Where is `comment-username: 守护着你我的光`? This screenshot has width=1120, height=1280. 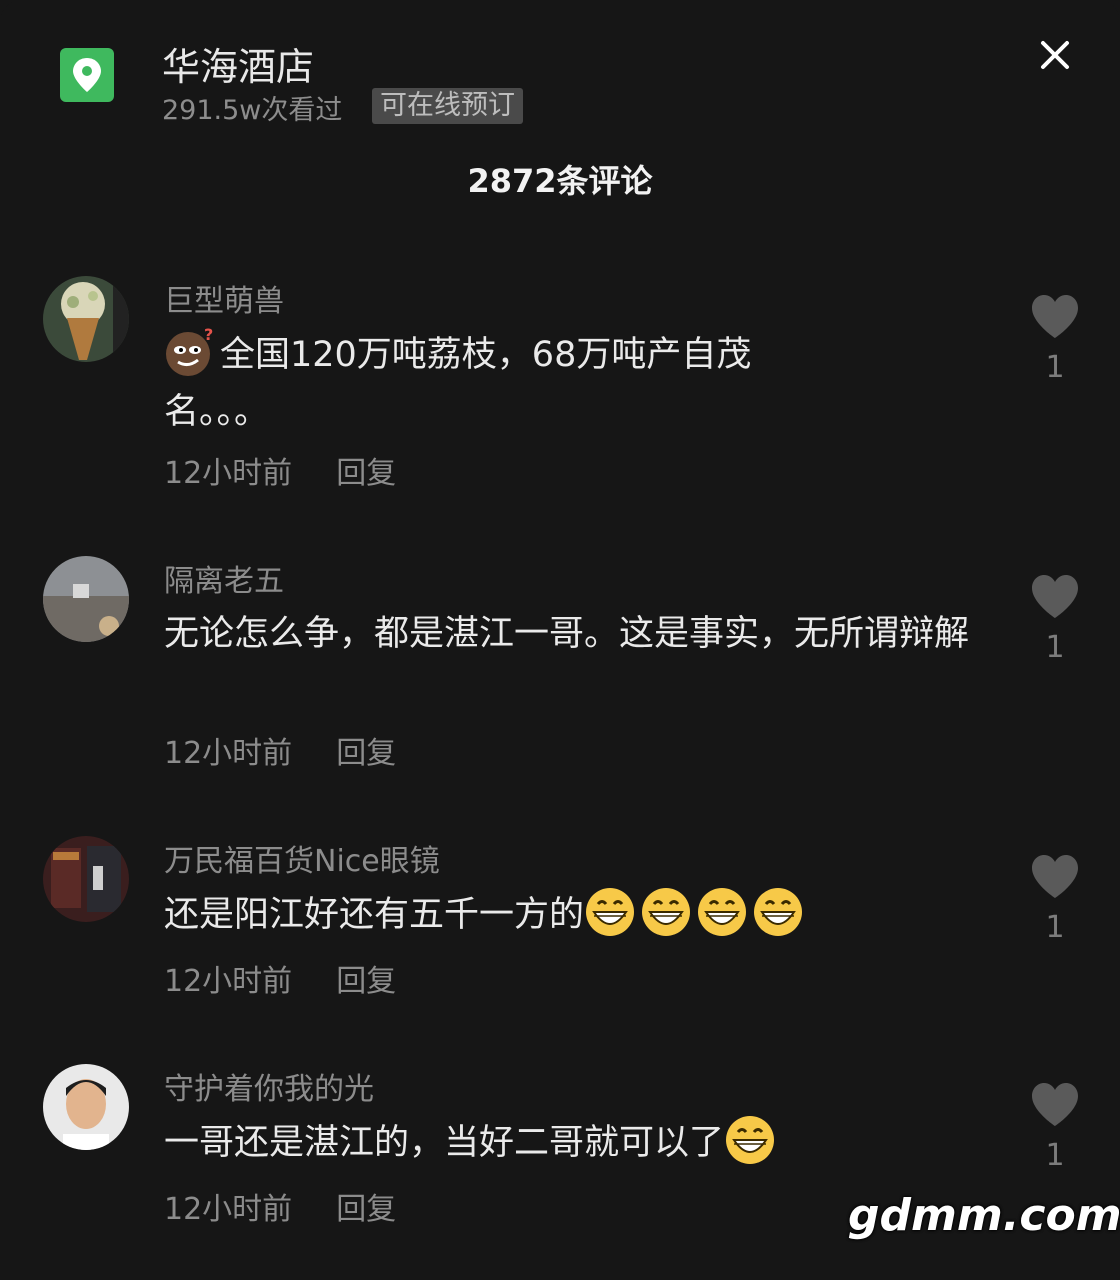 comment-username: 守护着你我的光 is located at coordinates (269, 1086).